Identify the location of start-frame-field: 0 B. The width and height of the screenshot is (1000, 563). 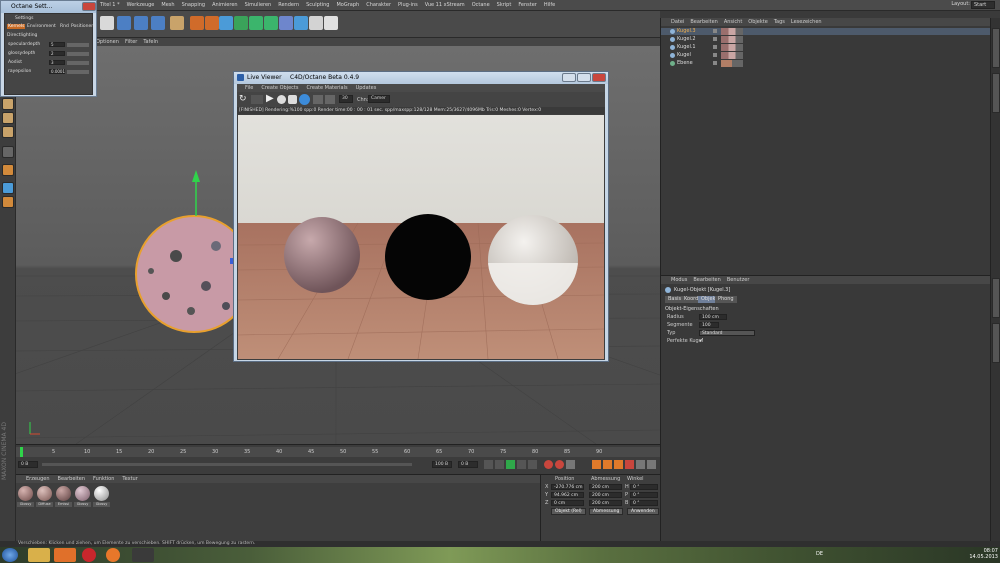
(28, 464).